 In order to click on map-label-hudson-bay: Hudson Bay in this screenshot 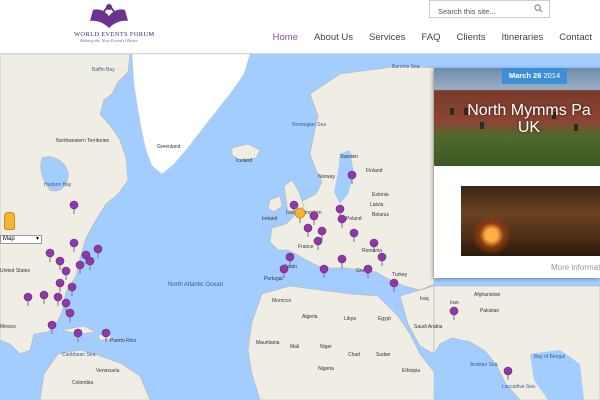, I will do `click(58, 185)`.